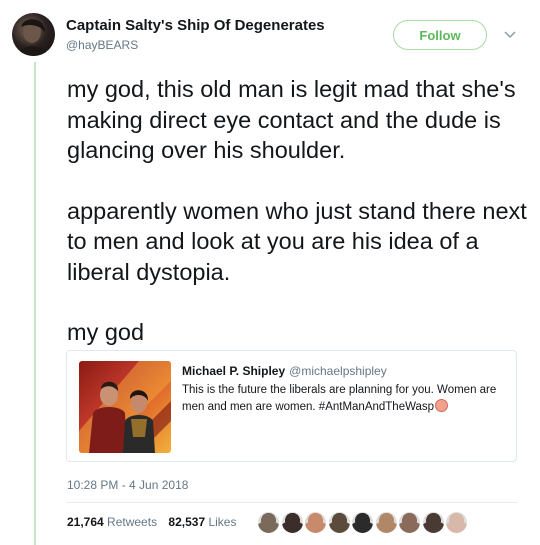 The height and width of the screenshot is (545, 540). I want to click on liker-avatars, so click(363, 523).